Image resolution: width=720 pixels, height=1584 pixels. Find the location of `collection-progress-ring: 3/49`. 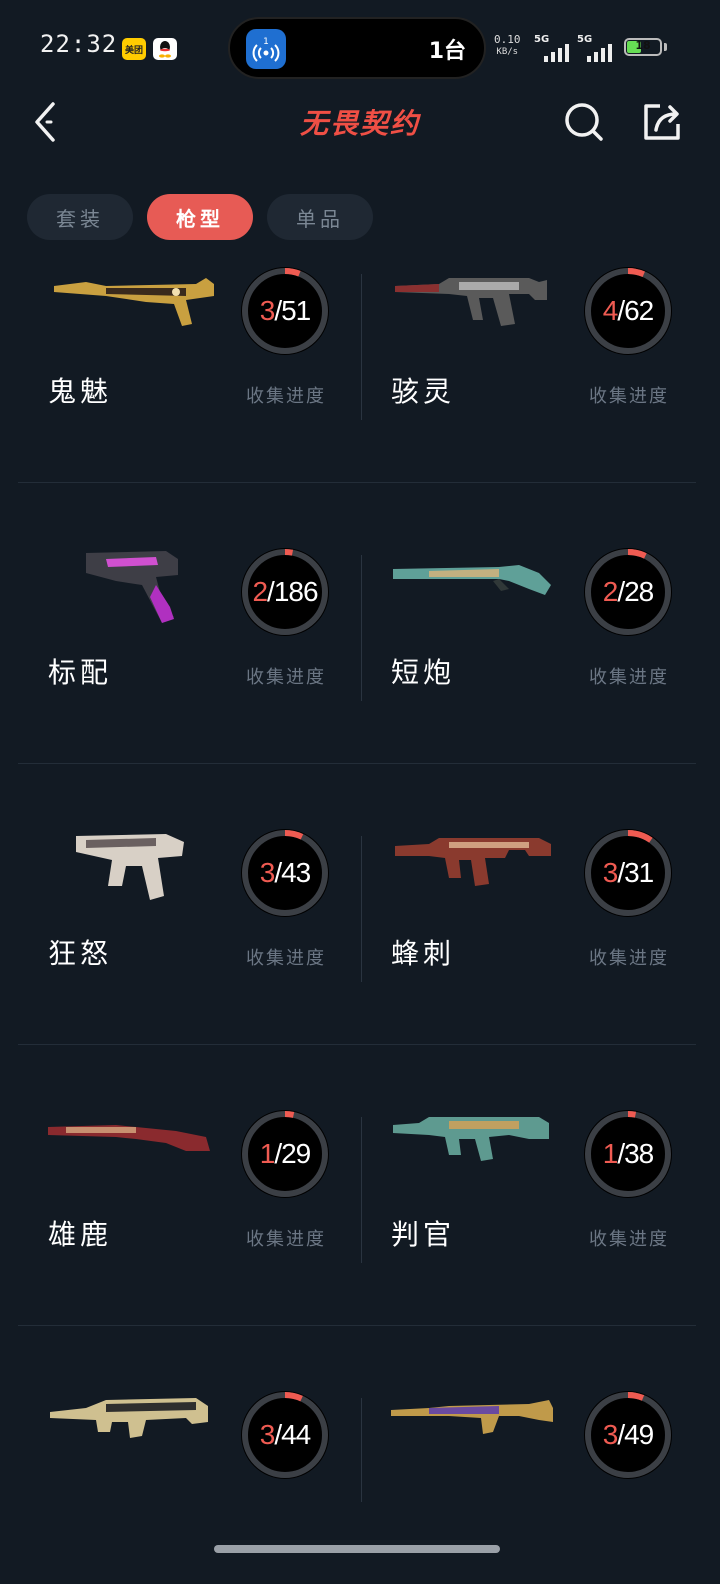

collection-progress-ring: 3/49 is located at coordinates (628, 1435).